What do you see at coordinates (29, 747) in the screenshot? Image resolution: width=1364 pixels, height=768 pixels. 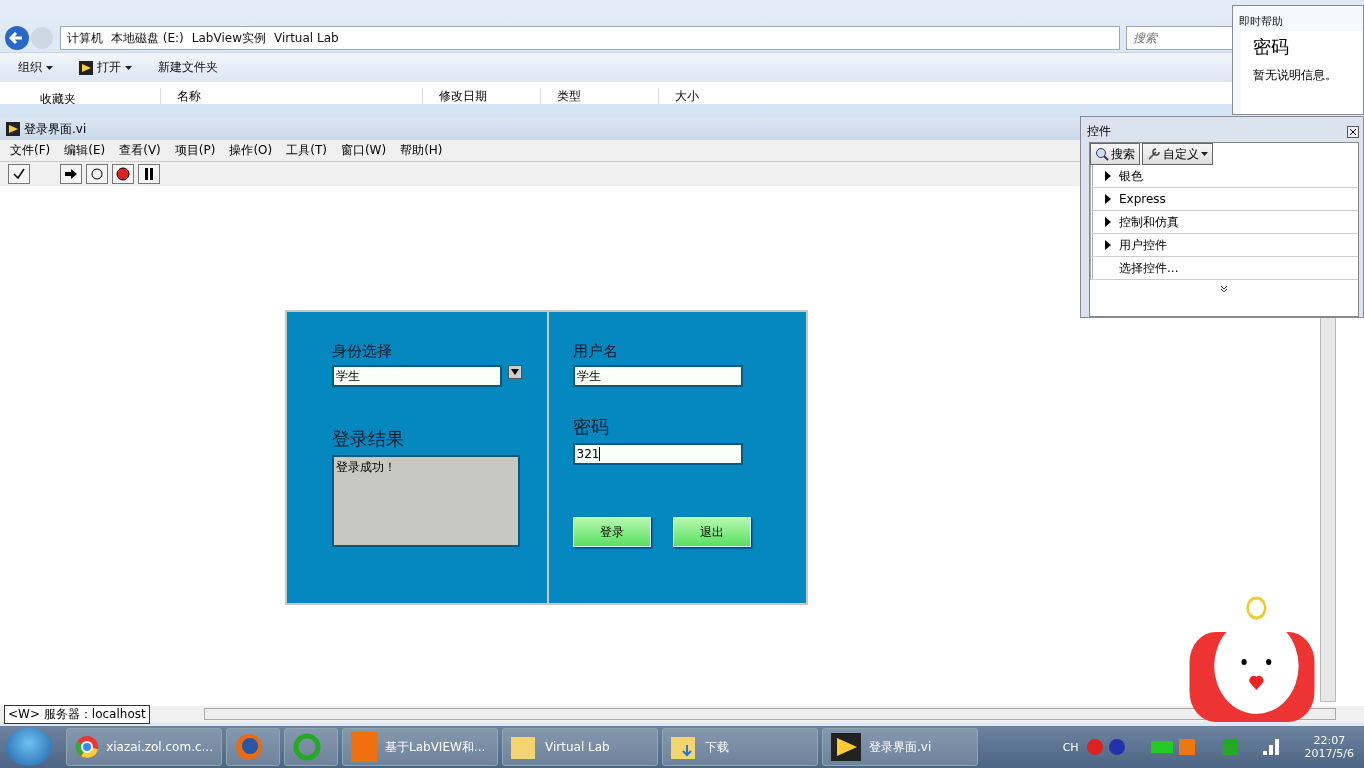 I see `start-button` at bounding box center [29, 747].